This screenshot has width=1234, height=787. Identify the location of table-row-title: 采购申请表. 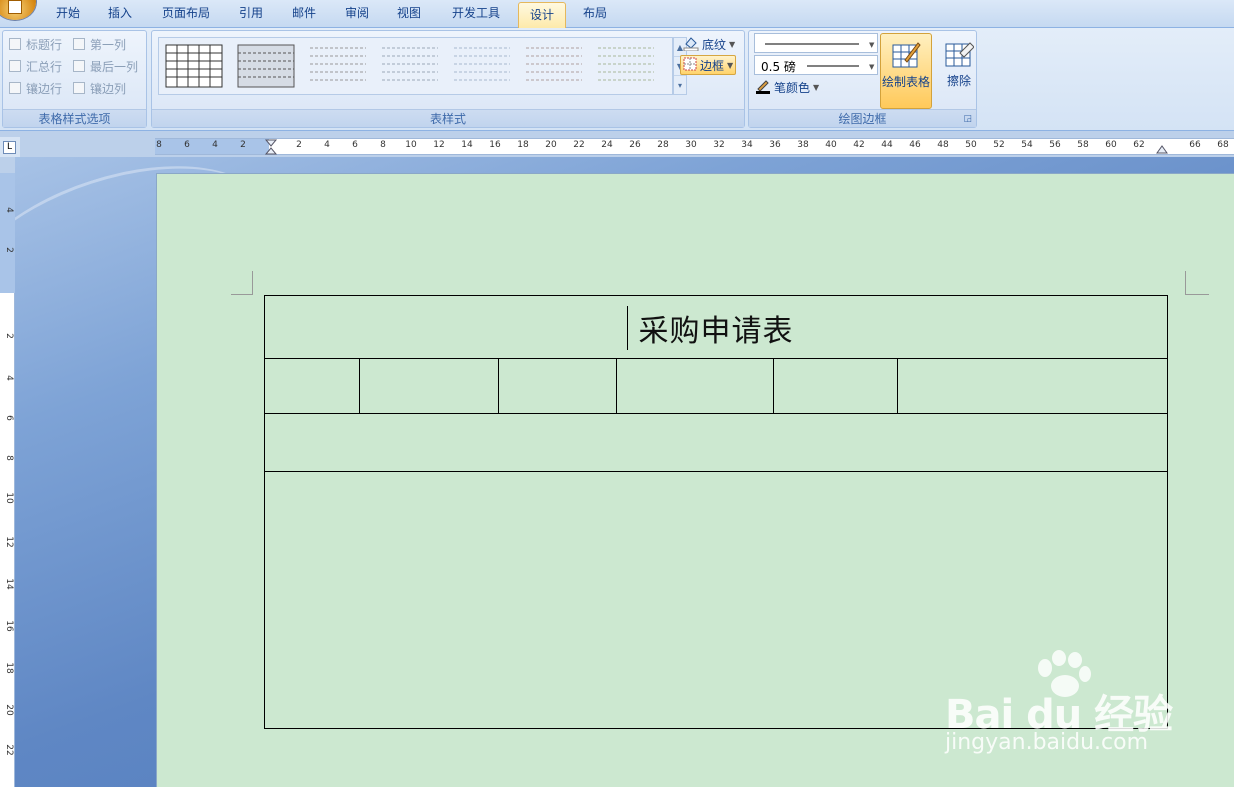
(716, 327).